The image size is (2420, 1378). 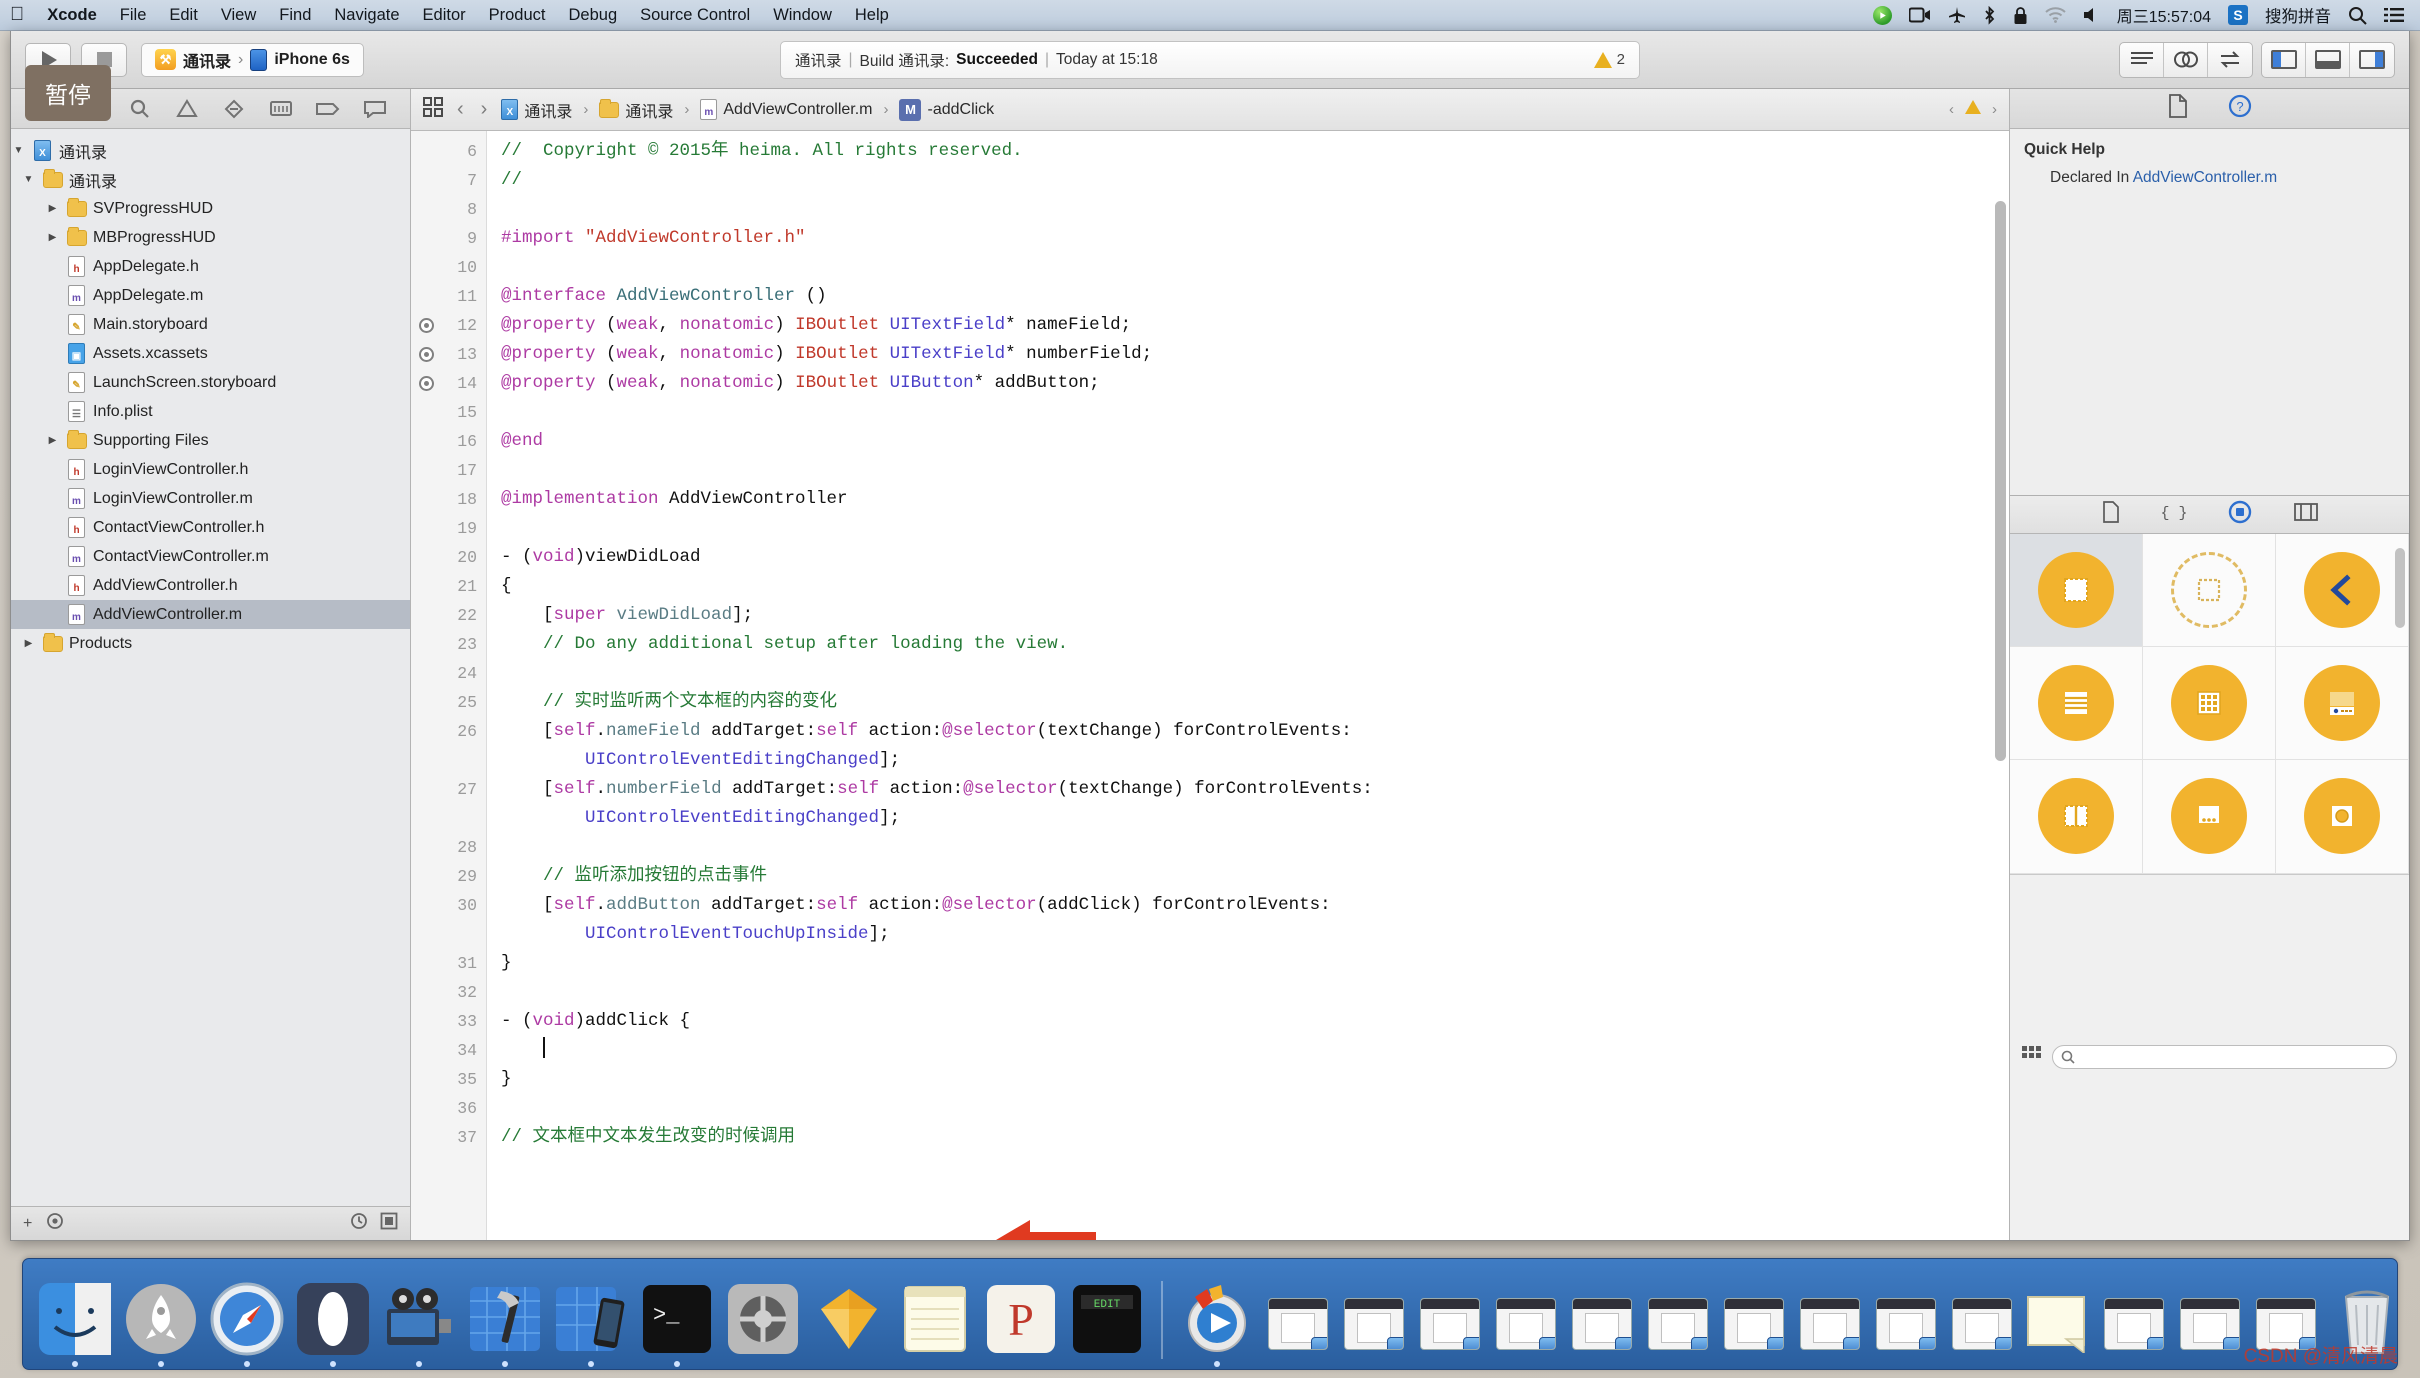 What do you see at coordinates (1255, 1137) in the screenshot?
I see `code-line: // 文本框中文本发生改变的时候调用` at bounding box center [1255, 1137].